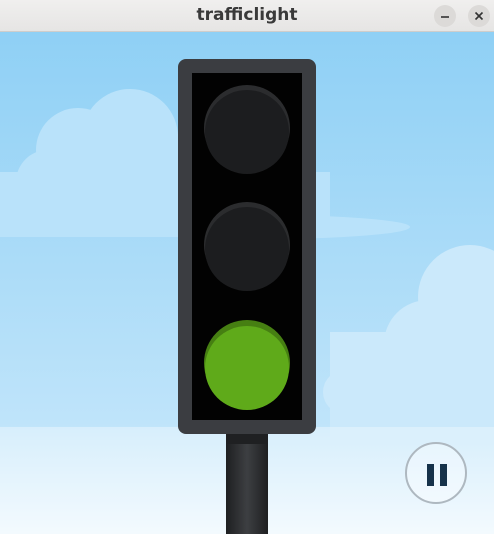 The width and height of the screenshot is (494, 534). I want to click on pause-button, so click(436, 473).